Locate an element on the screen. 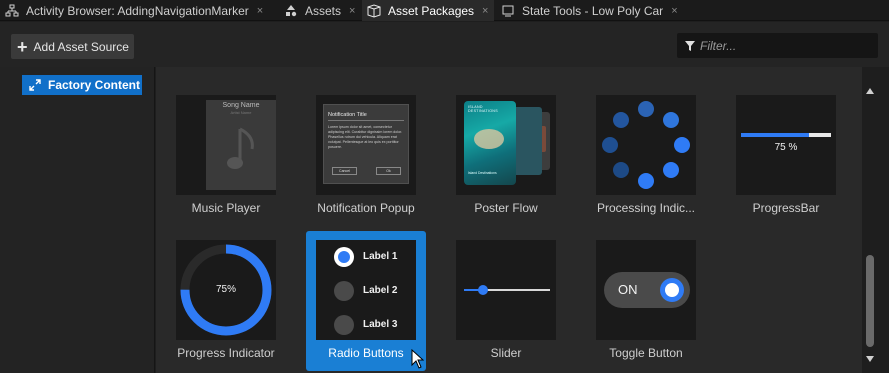  tab-label: Activity Browser: AddingNavigationMarker is located at coordinates (137, 10).